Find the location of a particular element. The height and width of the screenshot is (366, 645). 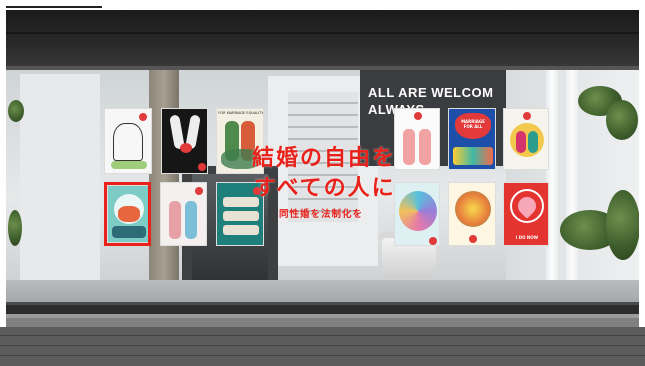

interior-left-wall is located at coordinates (60, 182).